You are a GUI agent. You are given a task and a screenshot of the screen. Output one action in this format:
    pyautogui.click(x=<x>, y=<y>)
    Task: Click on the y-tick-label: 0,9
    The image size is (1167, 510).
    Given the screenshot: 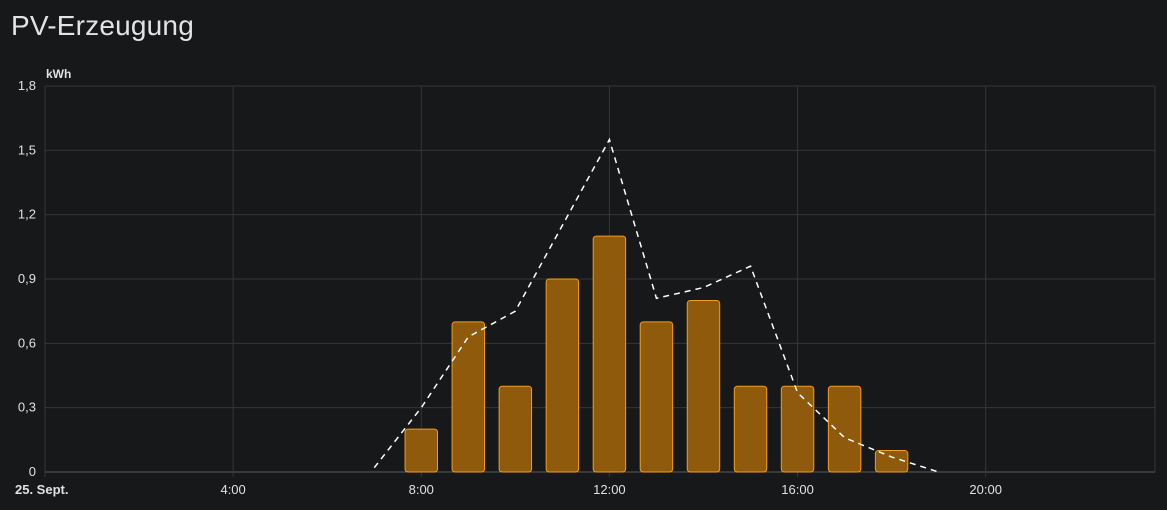 What is the action you would take?
    pyautogui.click(x=27, y=278)
    